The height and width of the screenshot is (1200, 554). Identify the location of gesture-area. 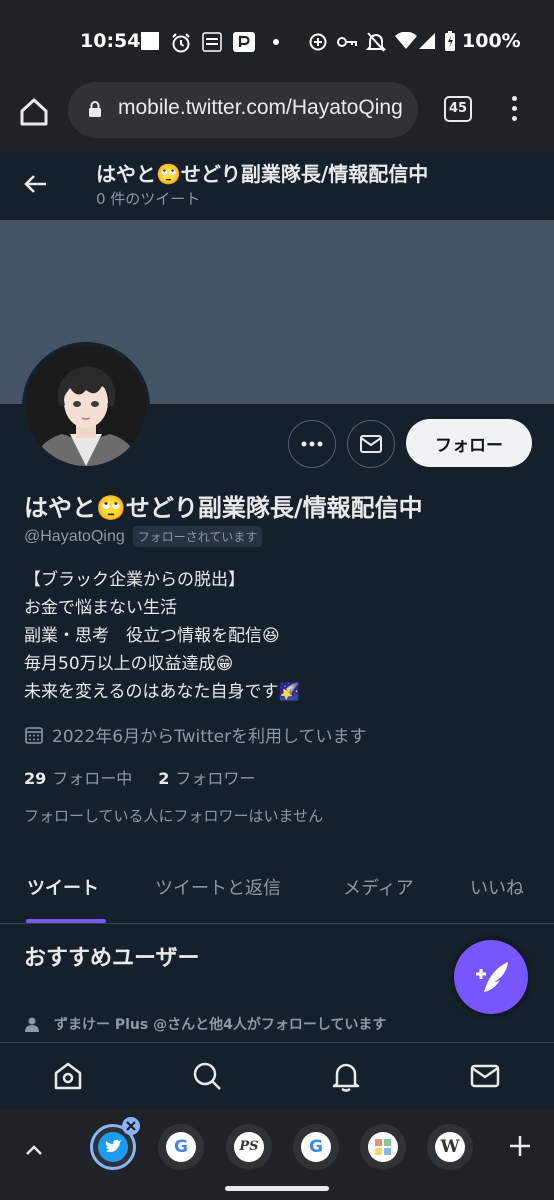
(277, 1188).